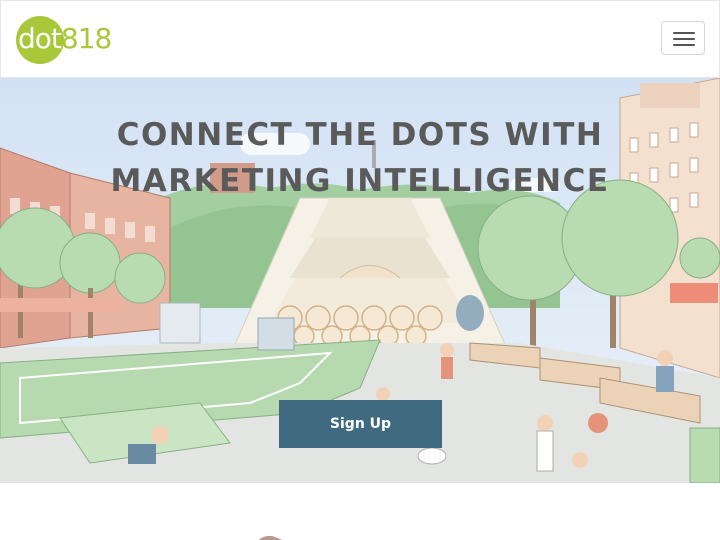 This screenshot has height=540, width=720. Describe the element at coordinates (360, 39) in the screenshot. I see `navbar: dot818` at that location.